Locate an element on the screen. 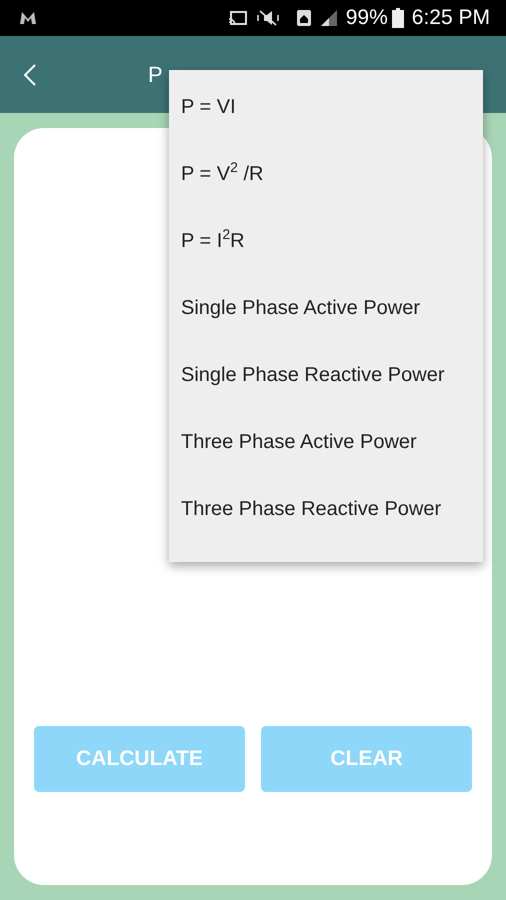 The image size is (506, 900). menu-item: Three Phase Active Power is located at coordinates (326, 441).